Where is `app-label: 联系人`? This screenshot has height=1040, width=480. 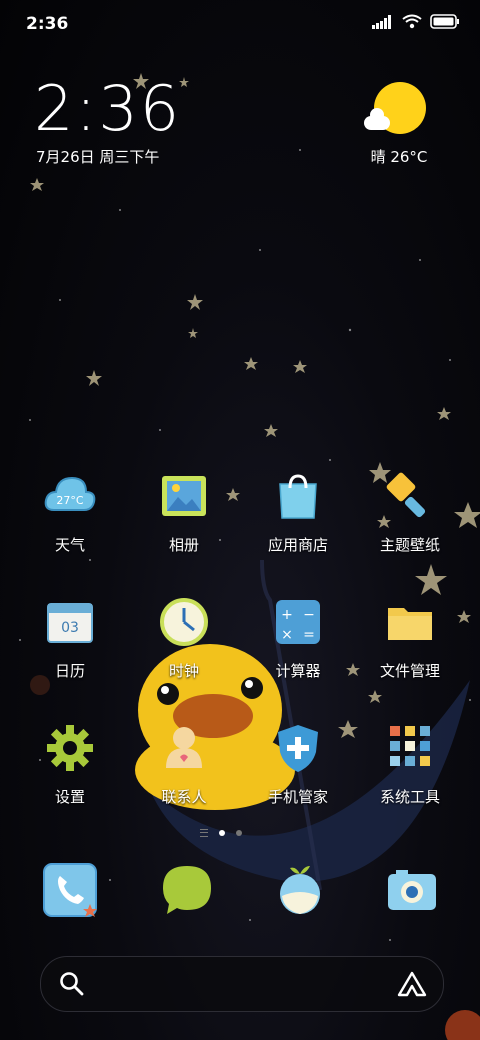
app-label: 联系人 is located at coordinates (184, 797).